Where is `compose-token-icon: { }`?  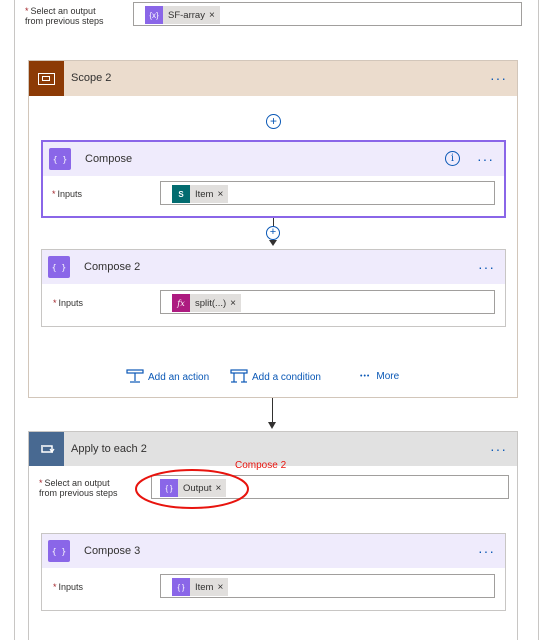
compose-token-icon: { } is located at coordinates (181, 587).